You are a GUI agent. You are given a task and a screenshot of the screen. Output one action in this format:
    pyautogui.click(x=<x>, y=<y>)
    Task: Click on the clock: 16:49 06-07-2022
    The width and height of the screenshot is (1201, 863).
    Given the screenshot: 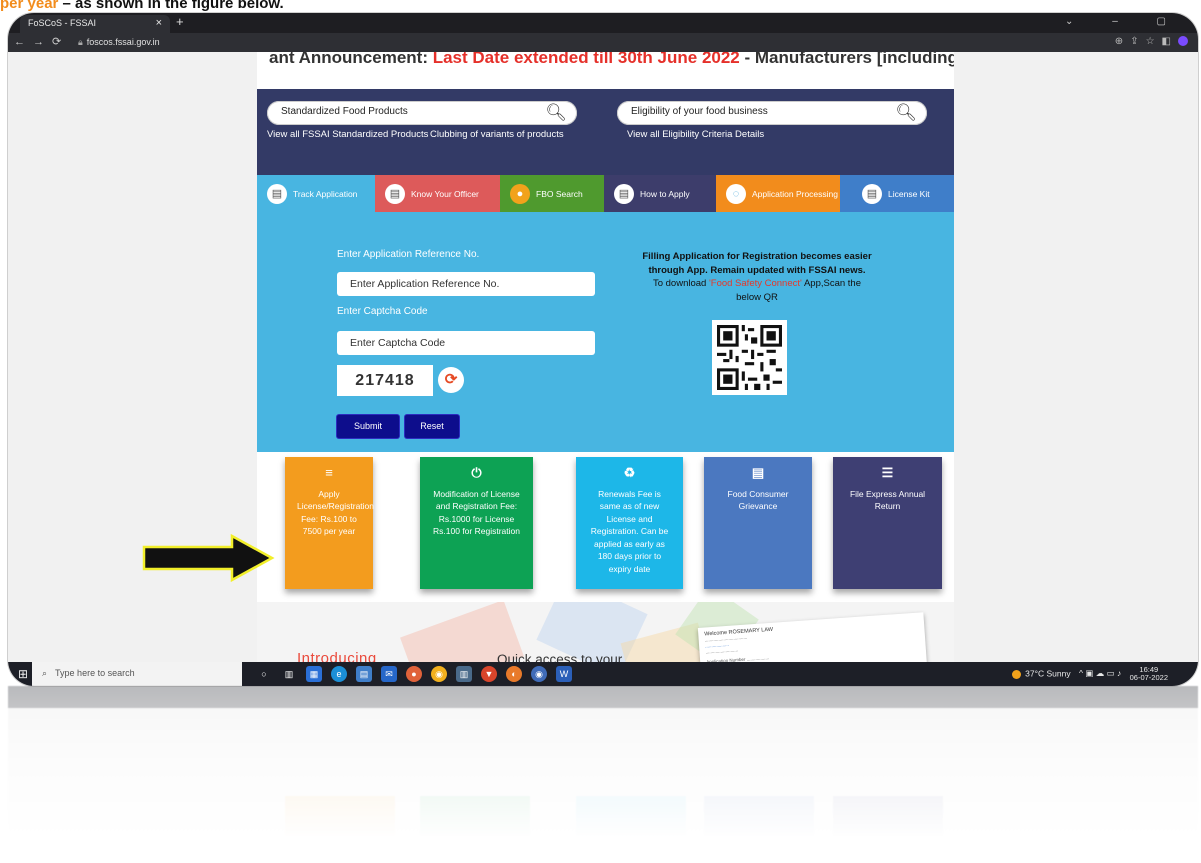 What is the action you would take?
    pyautogui.click(x=1149, y=674)
    